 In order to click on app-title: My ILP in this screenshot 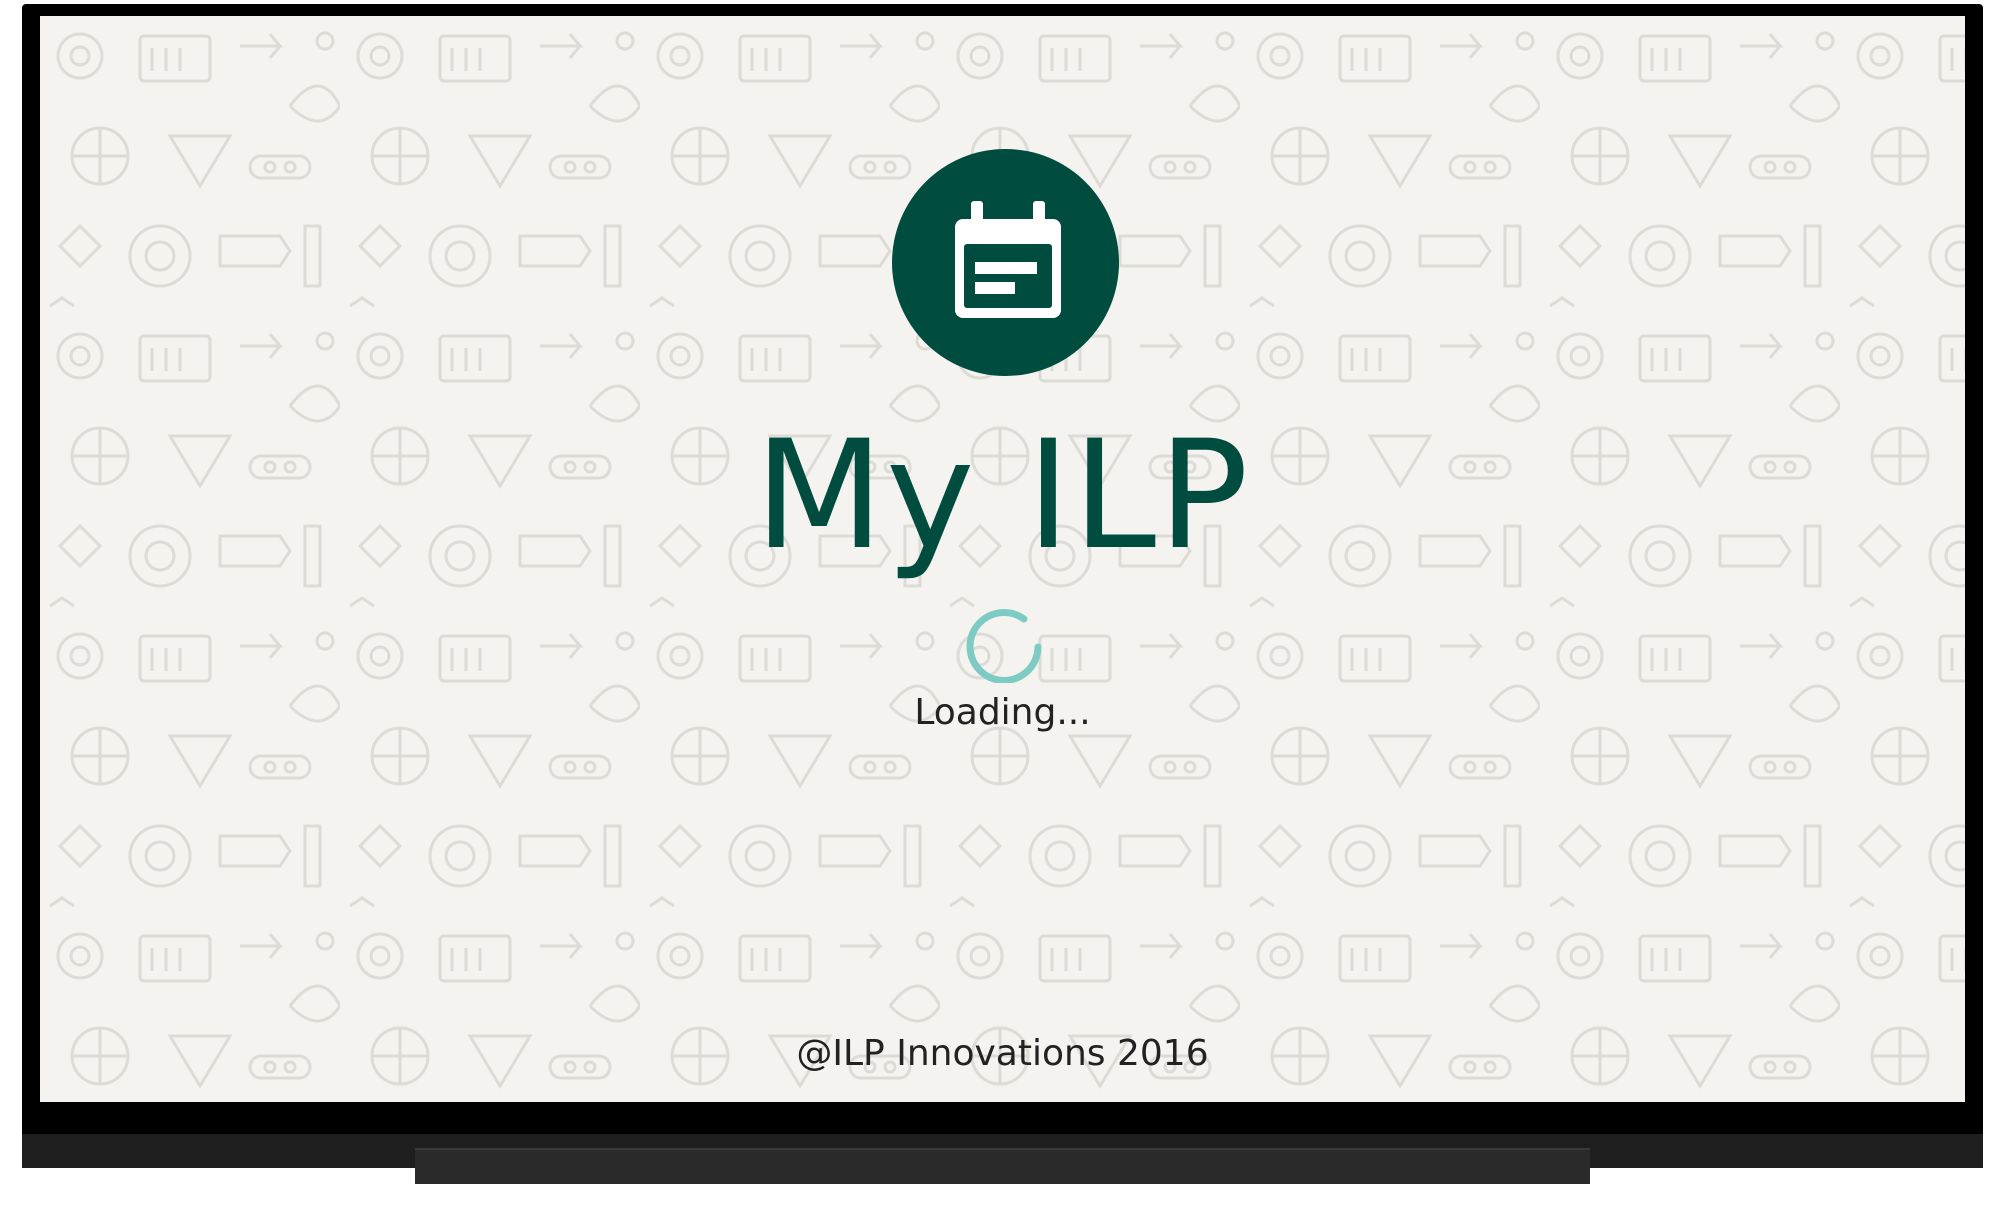, I will do `click(1002, 496)`.